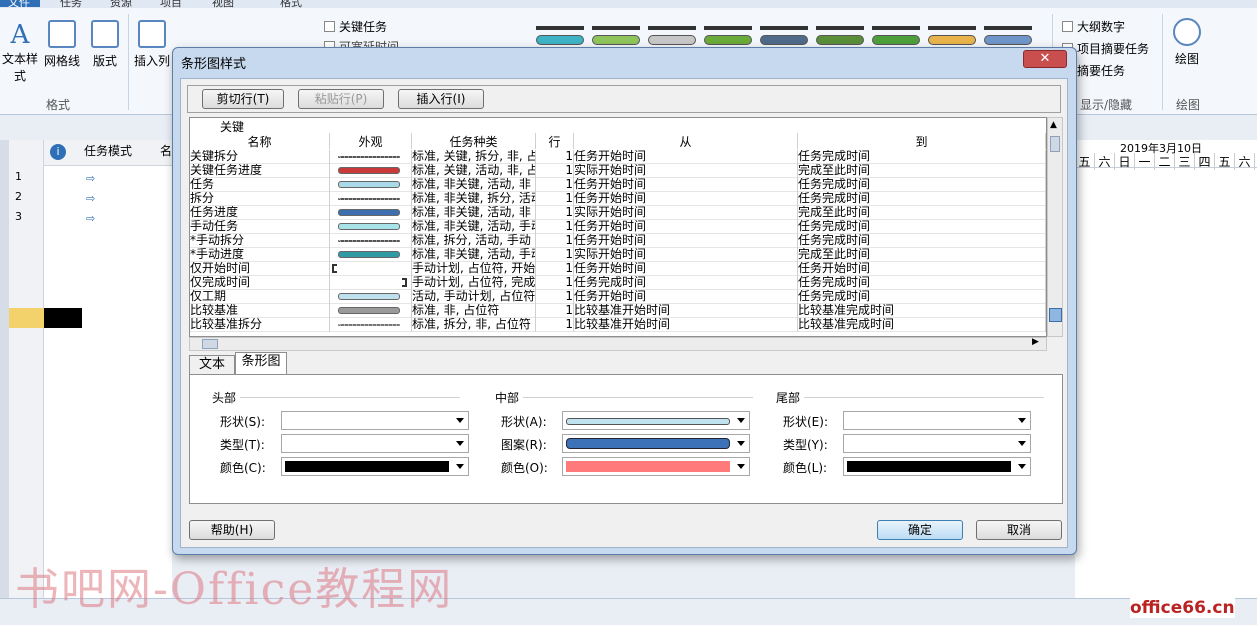  I want to click on task-grid: i 任务模式 名 ⇨ ⇨ ⇨, so click(108, 370).